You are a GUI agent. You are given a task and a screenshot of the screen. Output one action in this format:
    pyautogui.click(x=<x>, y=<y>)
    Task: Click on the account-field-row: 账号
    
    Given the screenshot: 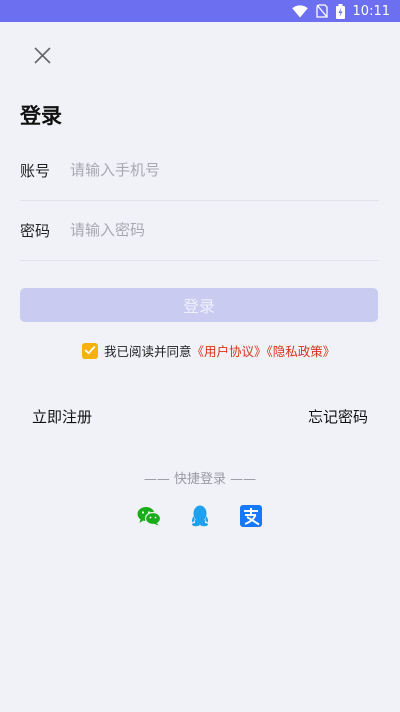 What is the action you would take?
    pyautogui.click(x=199, y=170)
    